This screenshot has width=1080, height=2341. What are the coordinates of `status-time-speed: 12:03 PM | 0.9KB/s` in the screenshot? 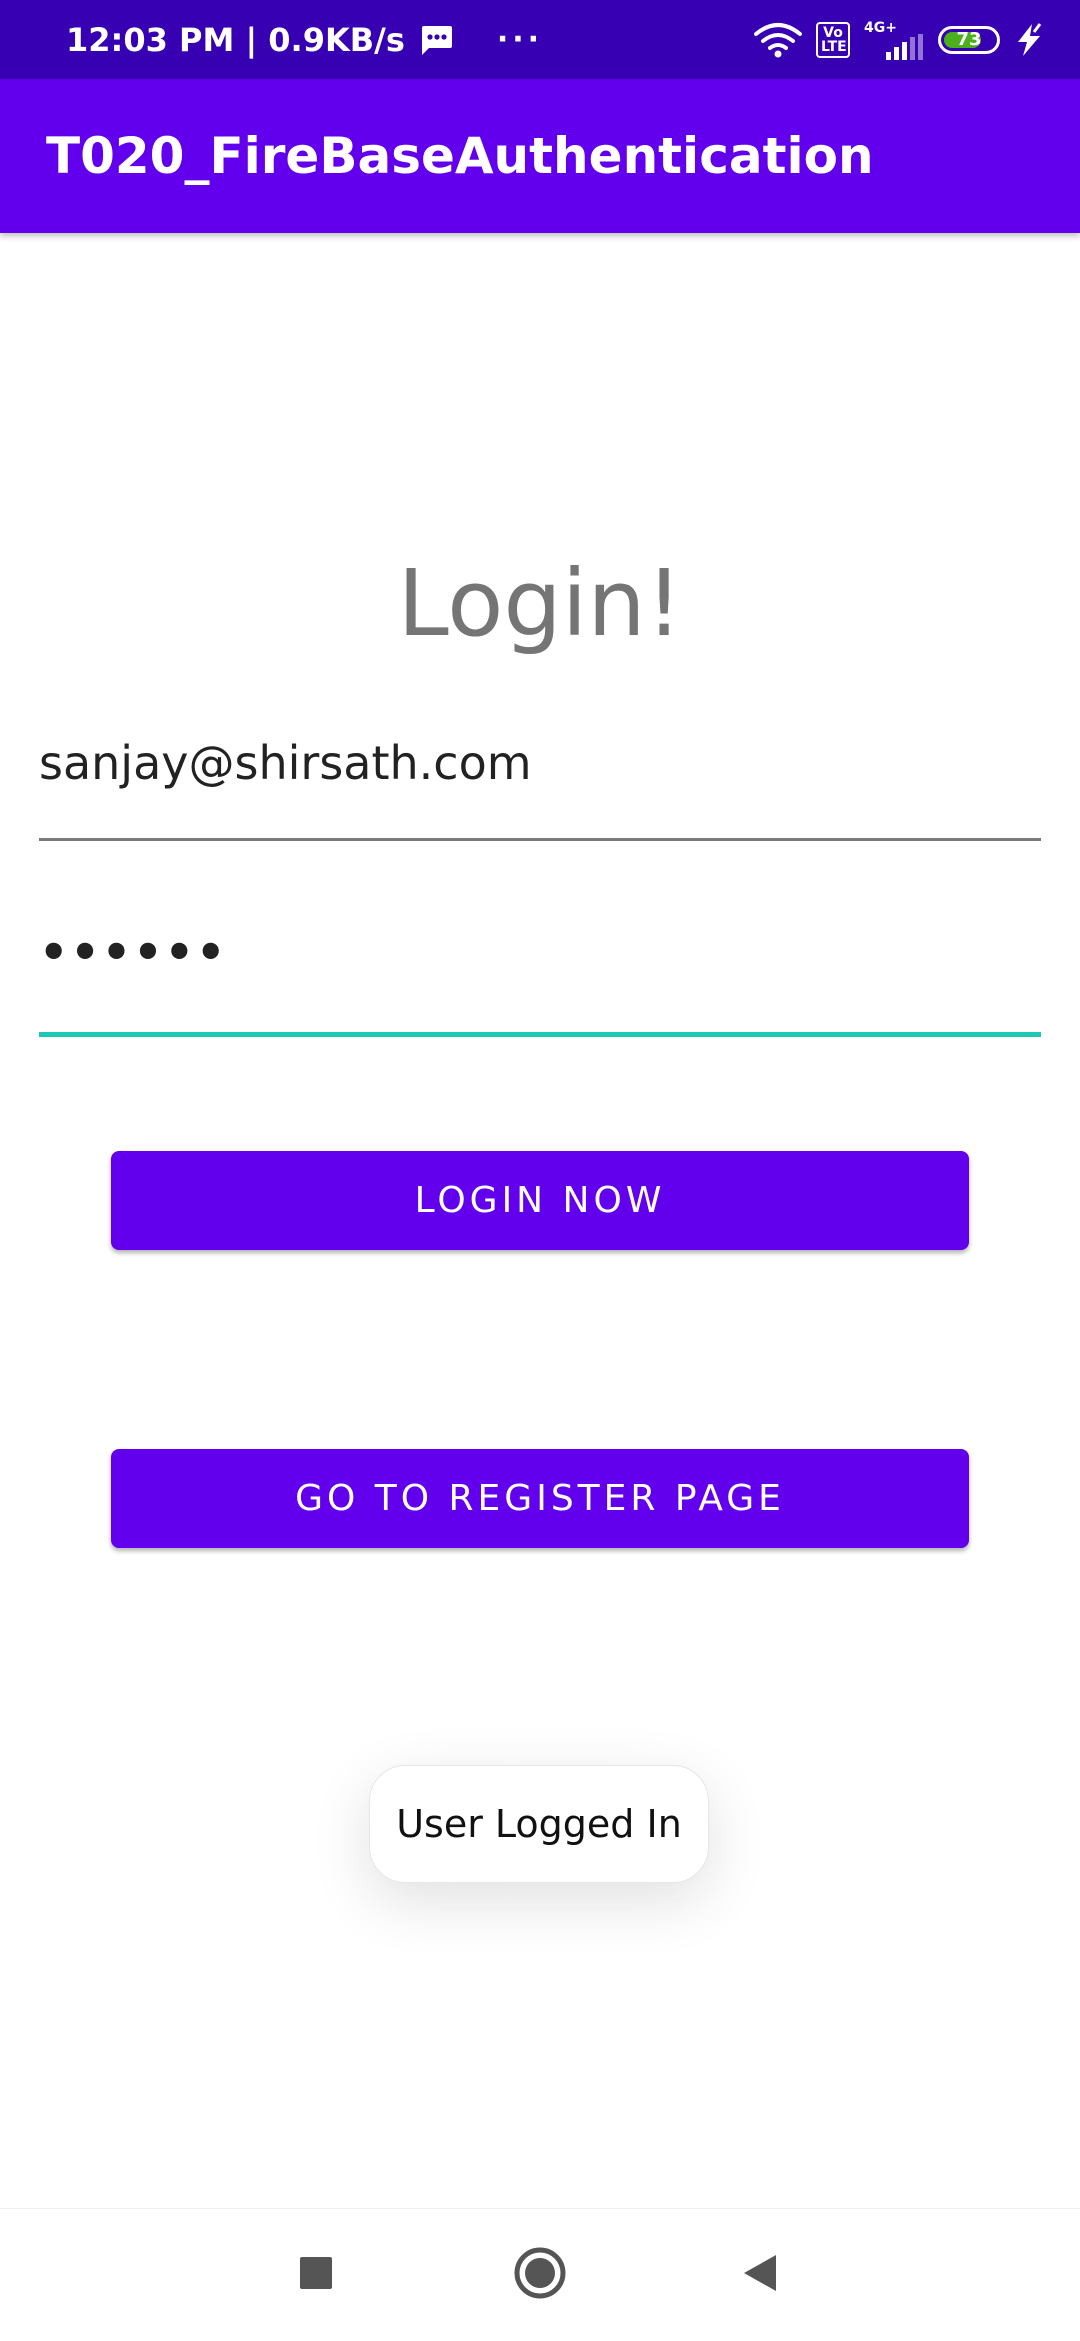 It's located at (235, 39).